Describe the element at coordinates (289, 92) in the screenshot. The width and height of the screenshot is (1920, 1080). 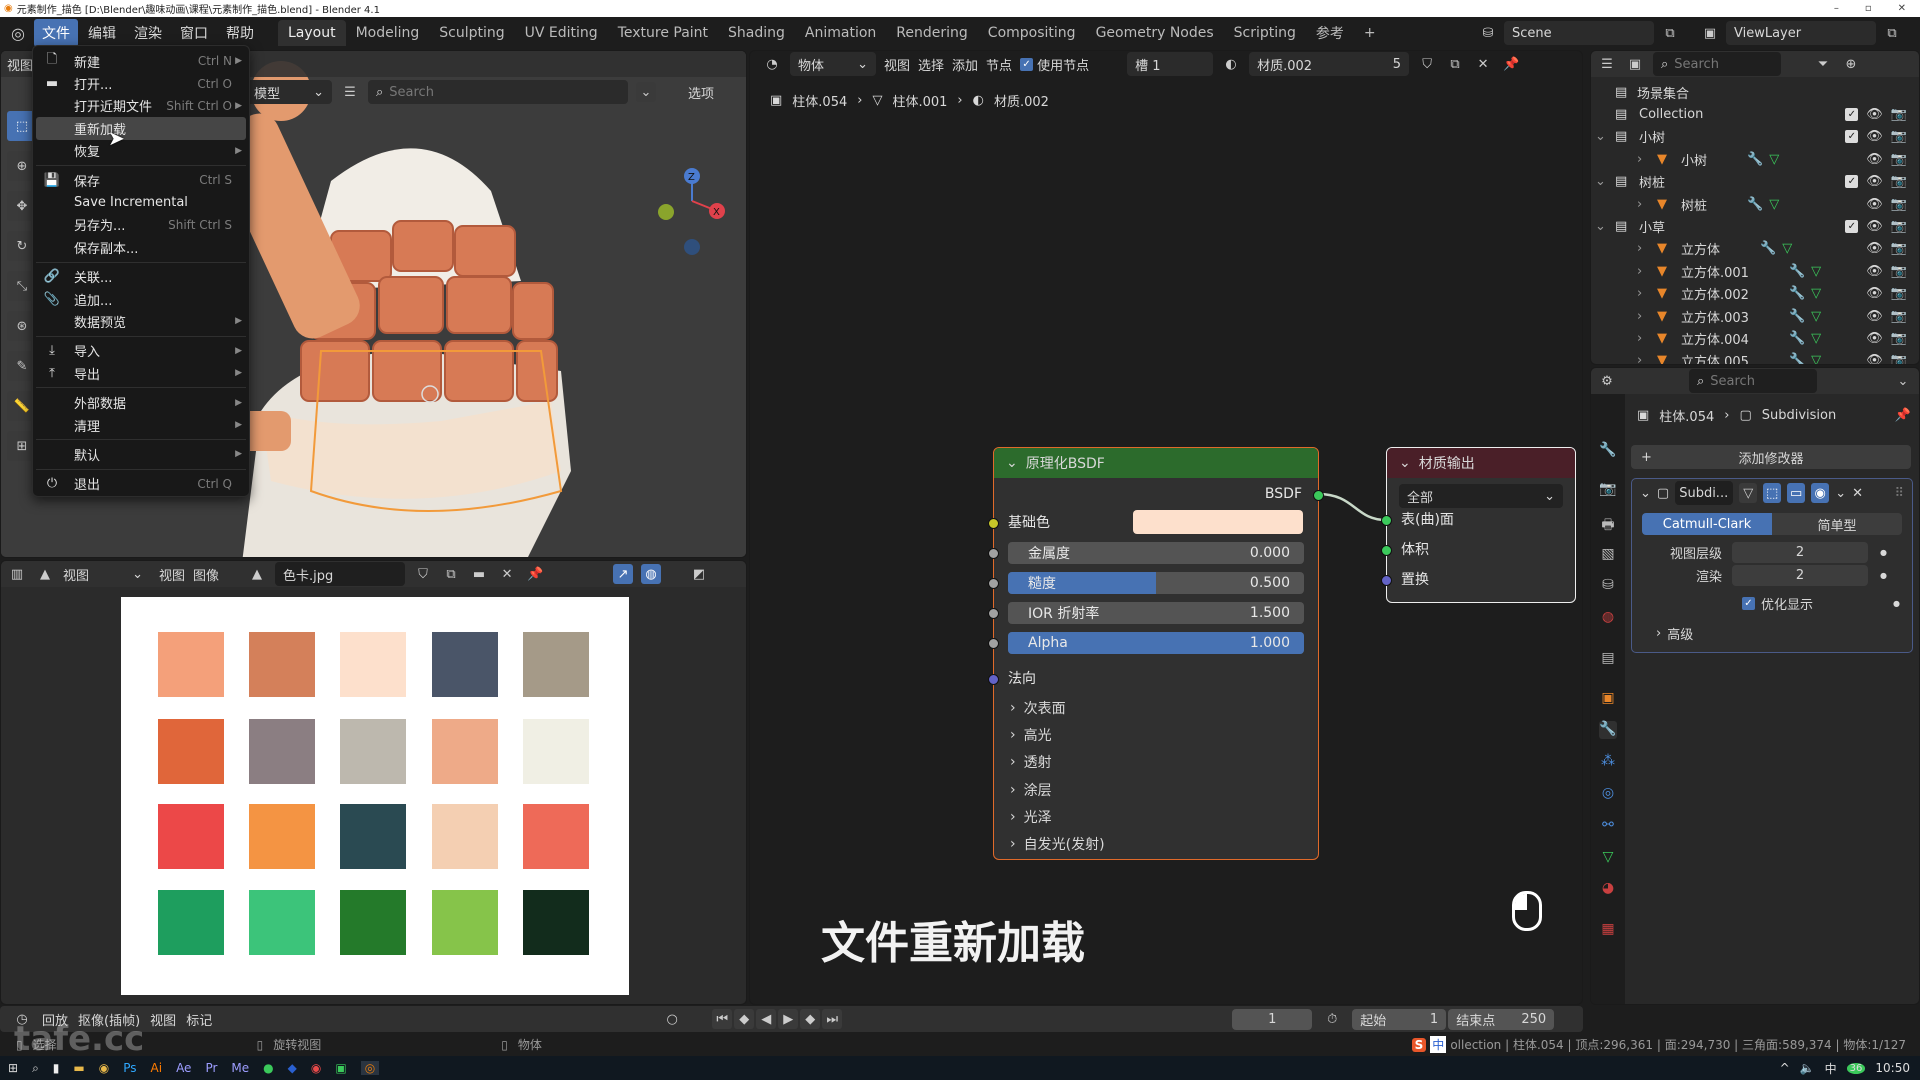
I see `mode-dropdown: 模型 ⌄` at that location.